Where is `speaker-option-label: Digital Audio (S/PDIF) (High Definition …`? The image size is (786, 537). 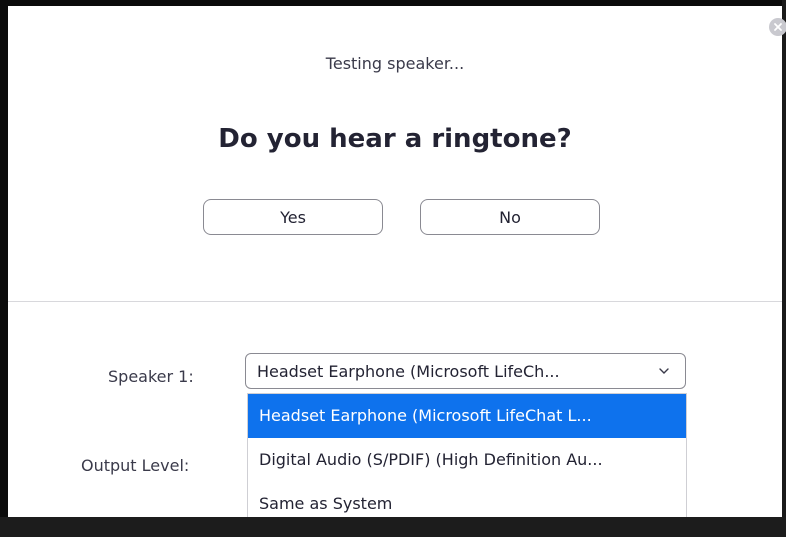 speaker-option-label: Digital Audio (S/PDIF) (High Definition … is located at coordinates (431, 459).